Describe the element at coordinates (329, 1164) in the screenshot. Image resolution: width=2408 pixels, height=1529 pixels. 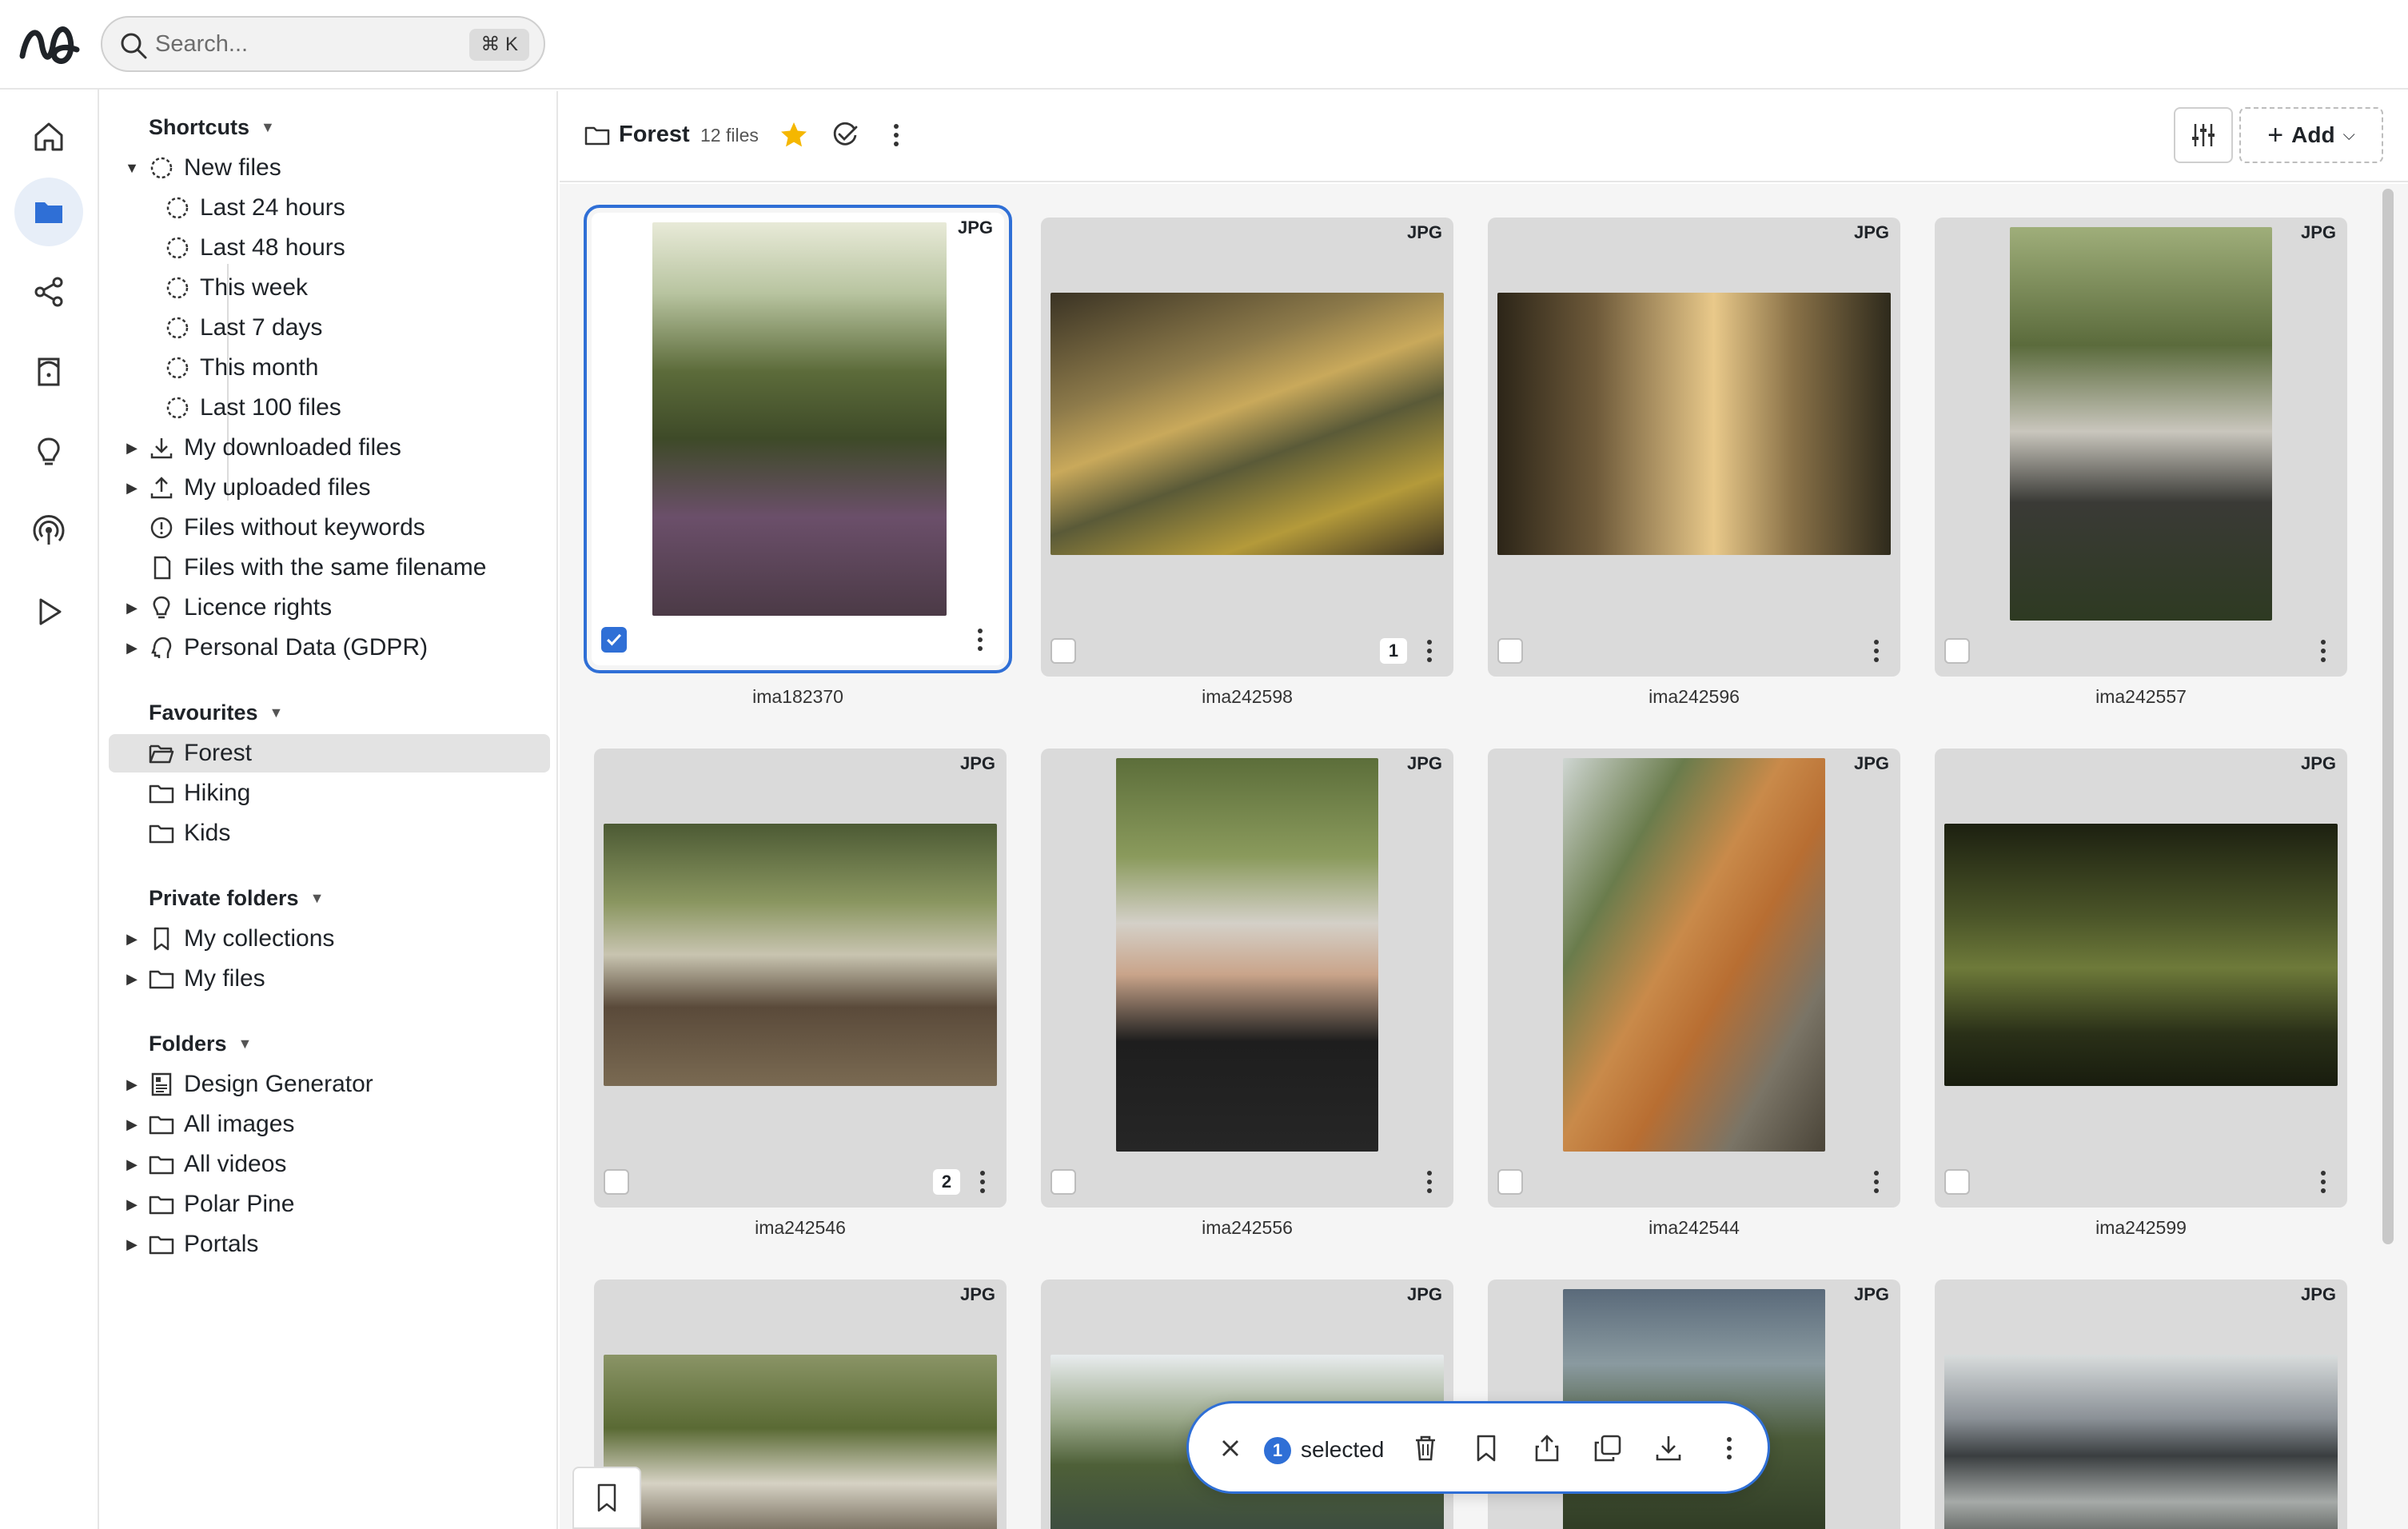
I see `tree-item-all-videos: ▶ All videos` at that location.